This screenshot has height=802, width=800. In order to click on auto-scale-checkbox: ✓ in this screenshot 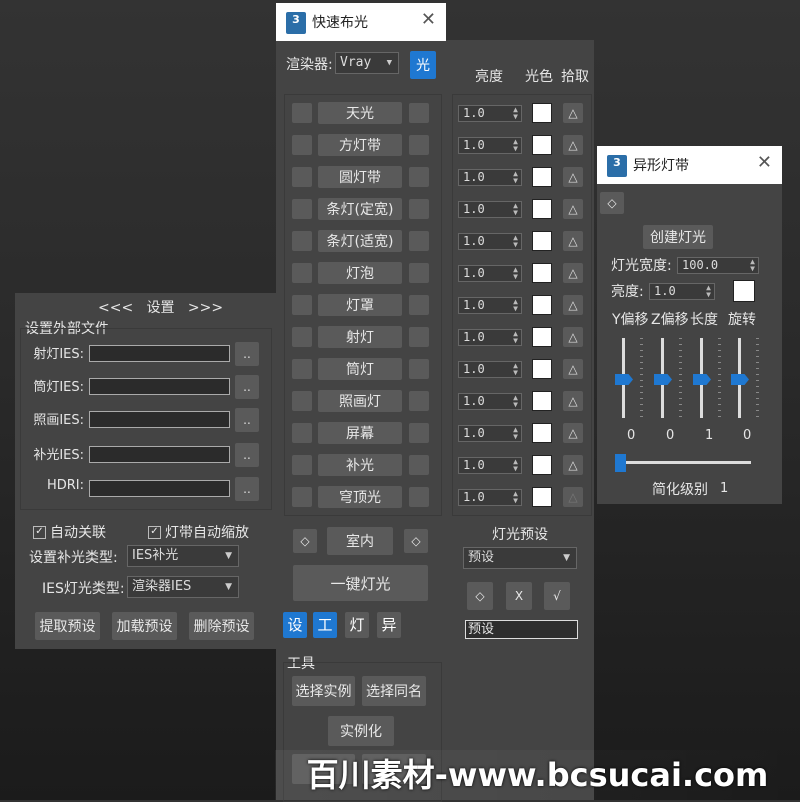, I will do `click(154, 532)`.